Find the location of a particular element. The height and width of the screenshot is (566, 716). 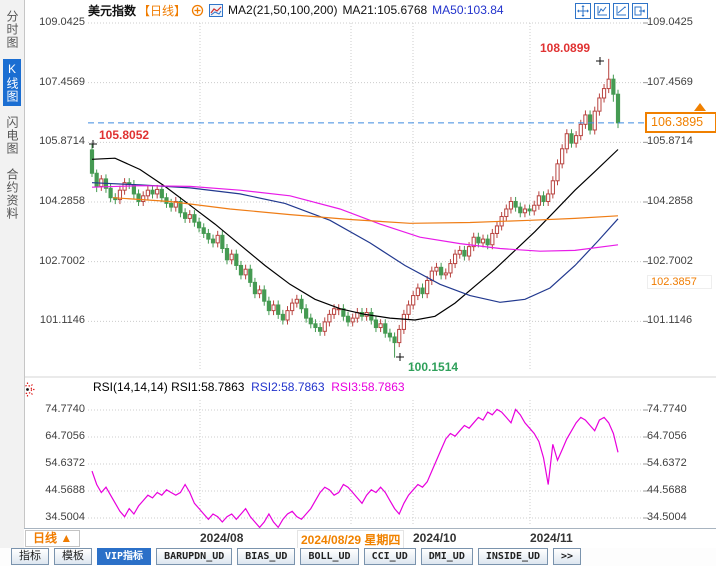

tab-cci-ud: CCI_UD is located at coordinates (389, 556).